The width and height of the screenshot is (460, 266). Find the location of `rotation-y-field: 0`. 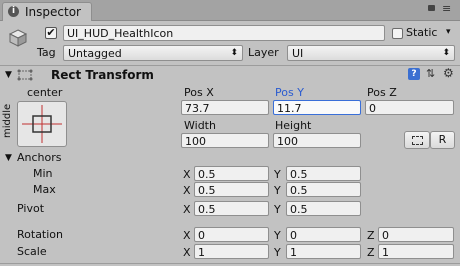

rotation-y-field: 0 is located at coordinates (323, 234).